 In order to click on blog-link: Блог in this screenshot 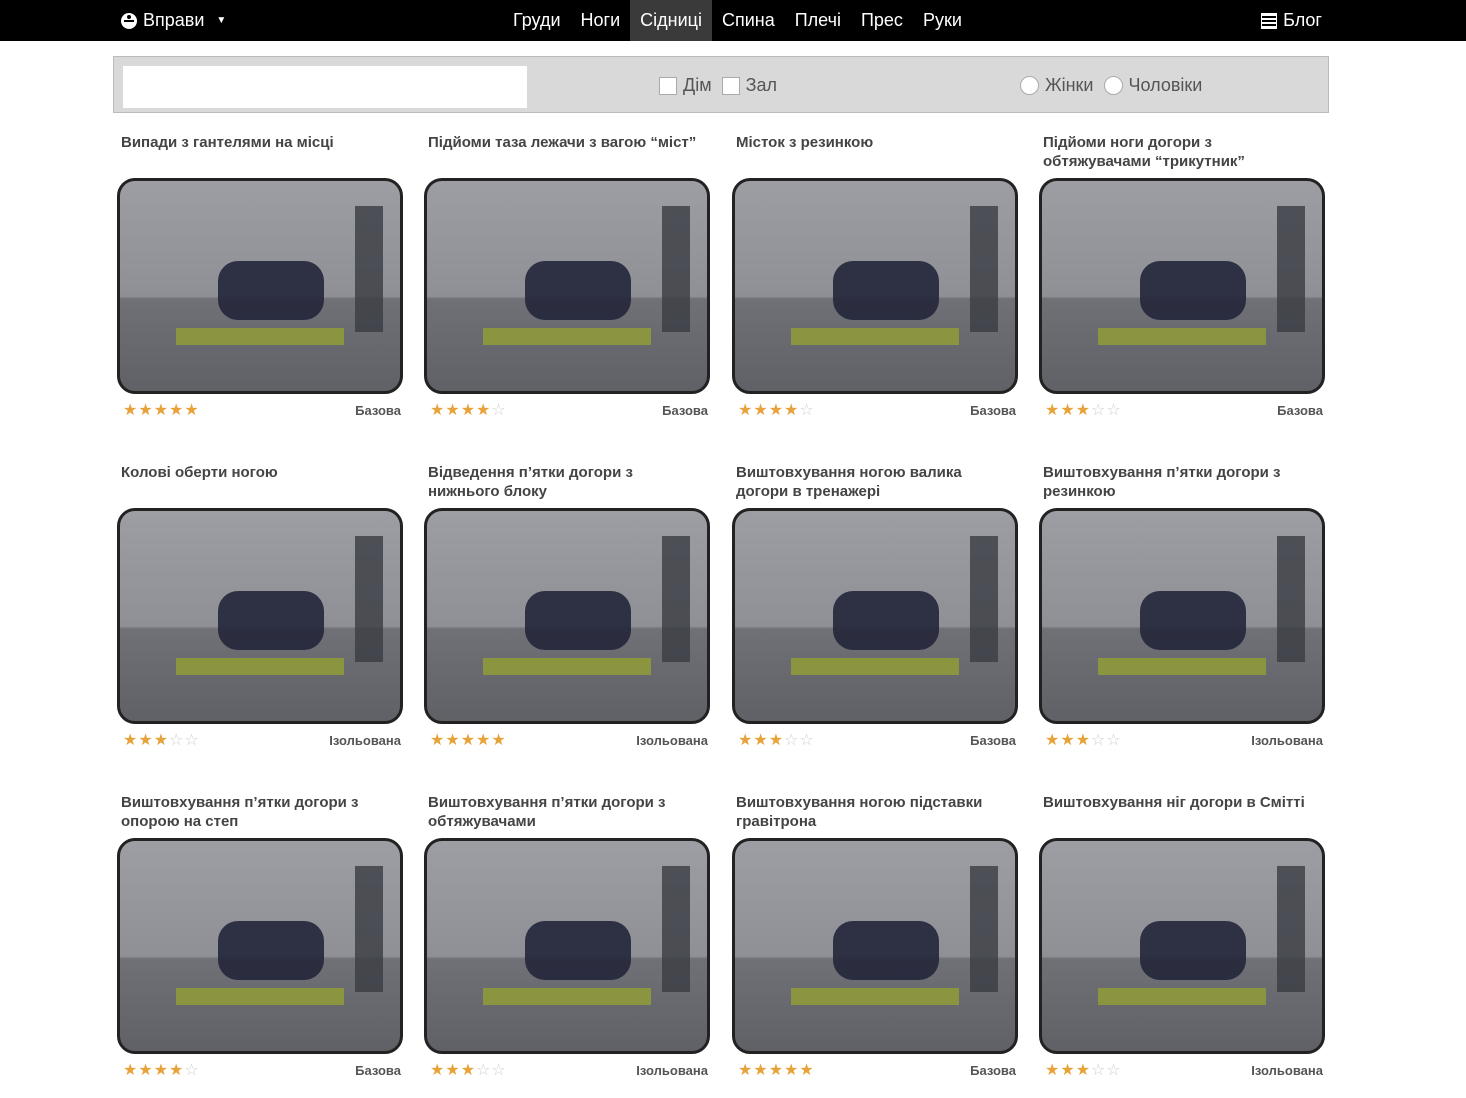, I will do `click(1291, 20)`.